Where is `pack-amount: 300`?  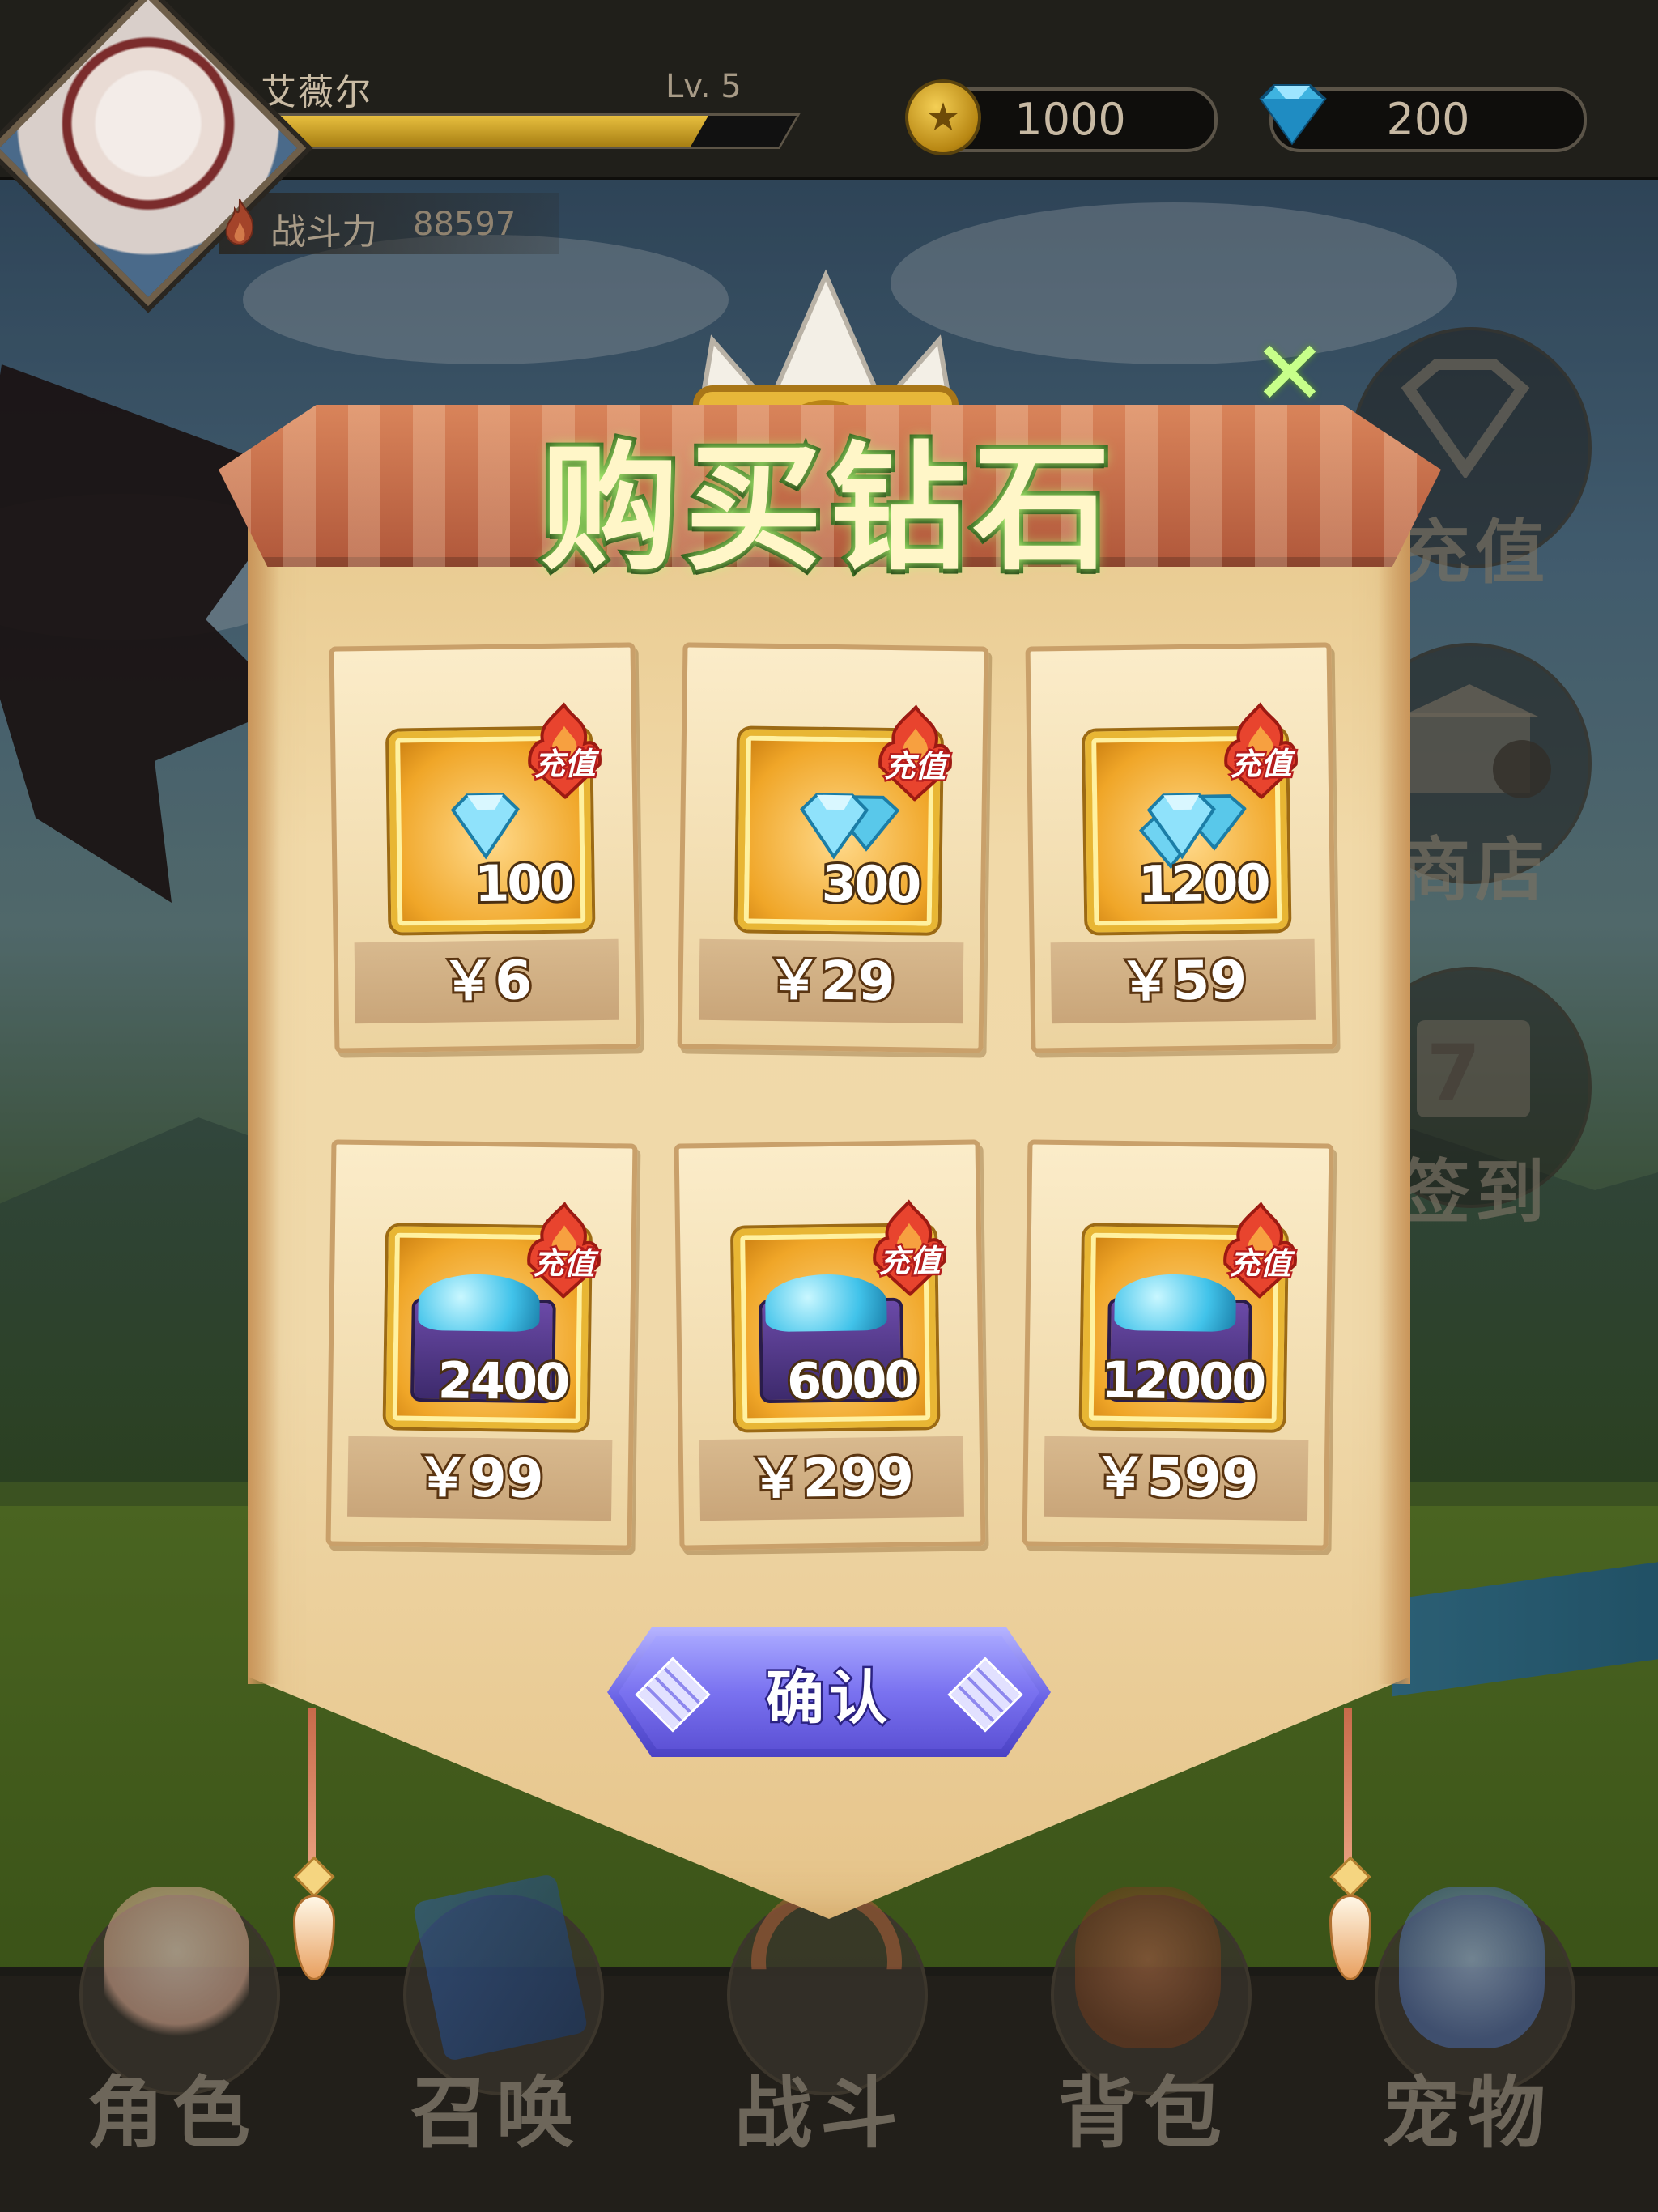
pack-amount: 300 is located at coordinates (869, 885).